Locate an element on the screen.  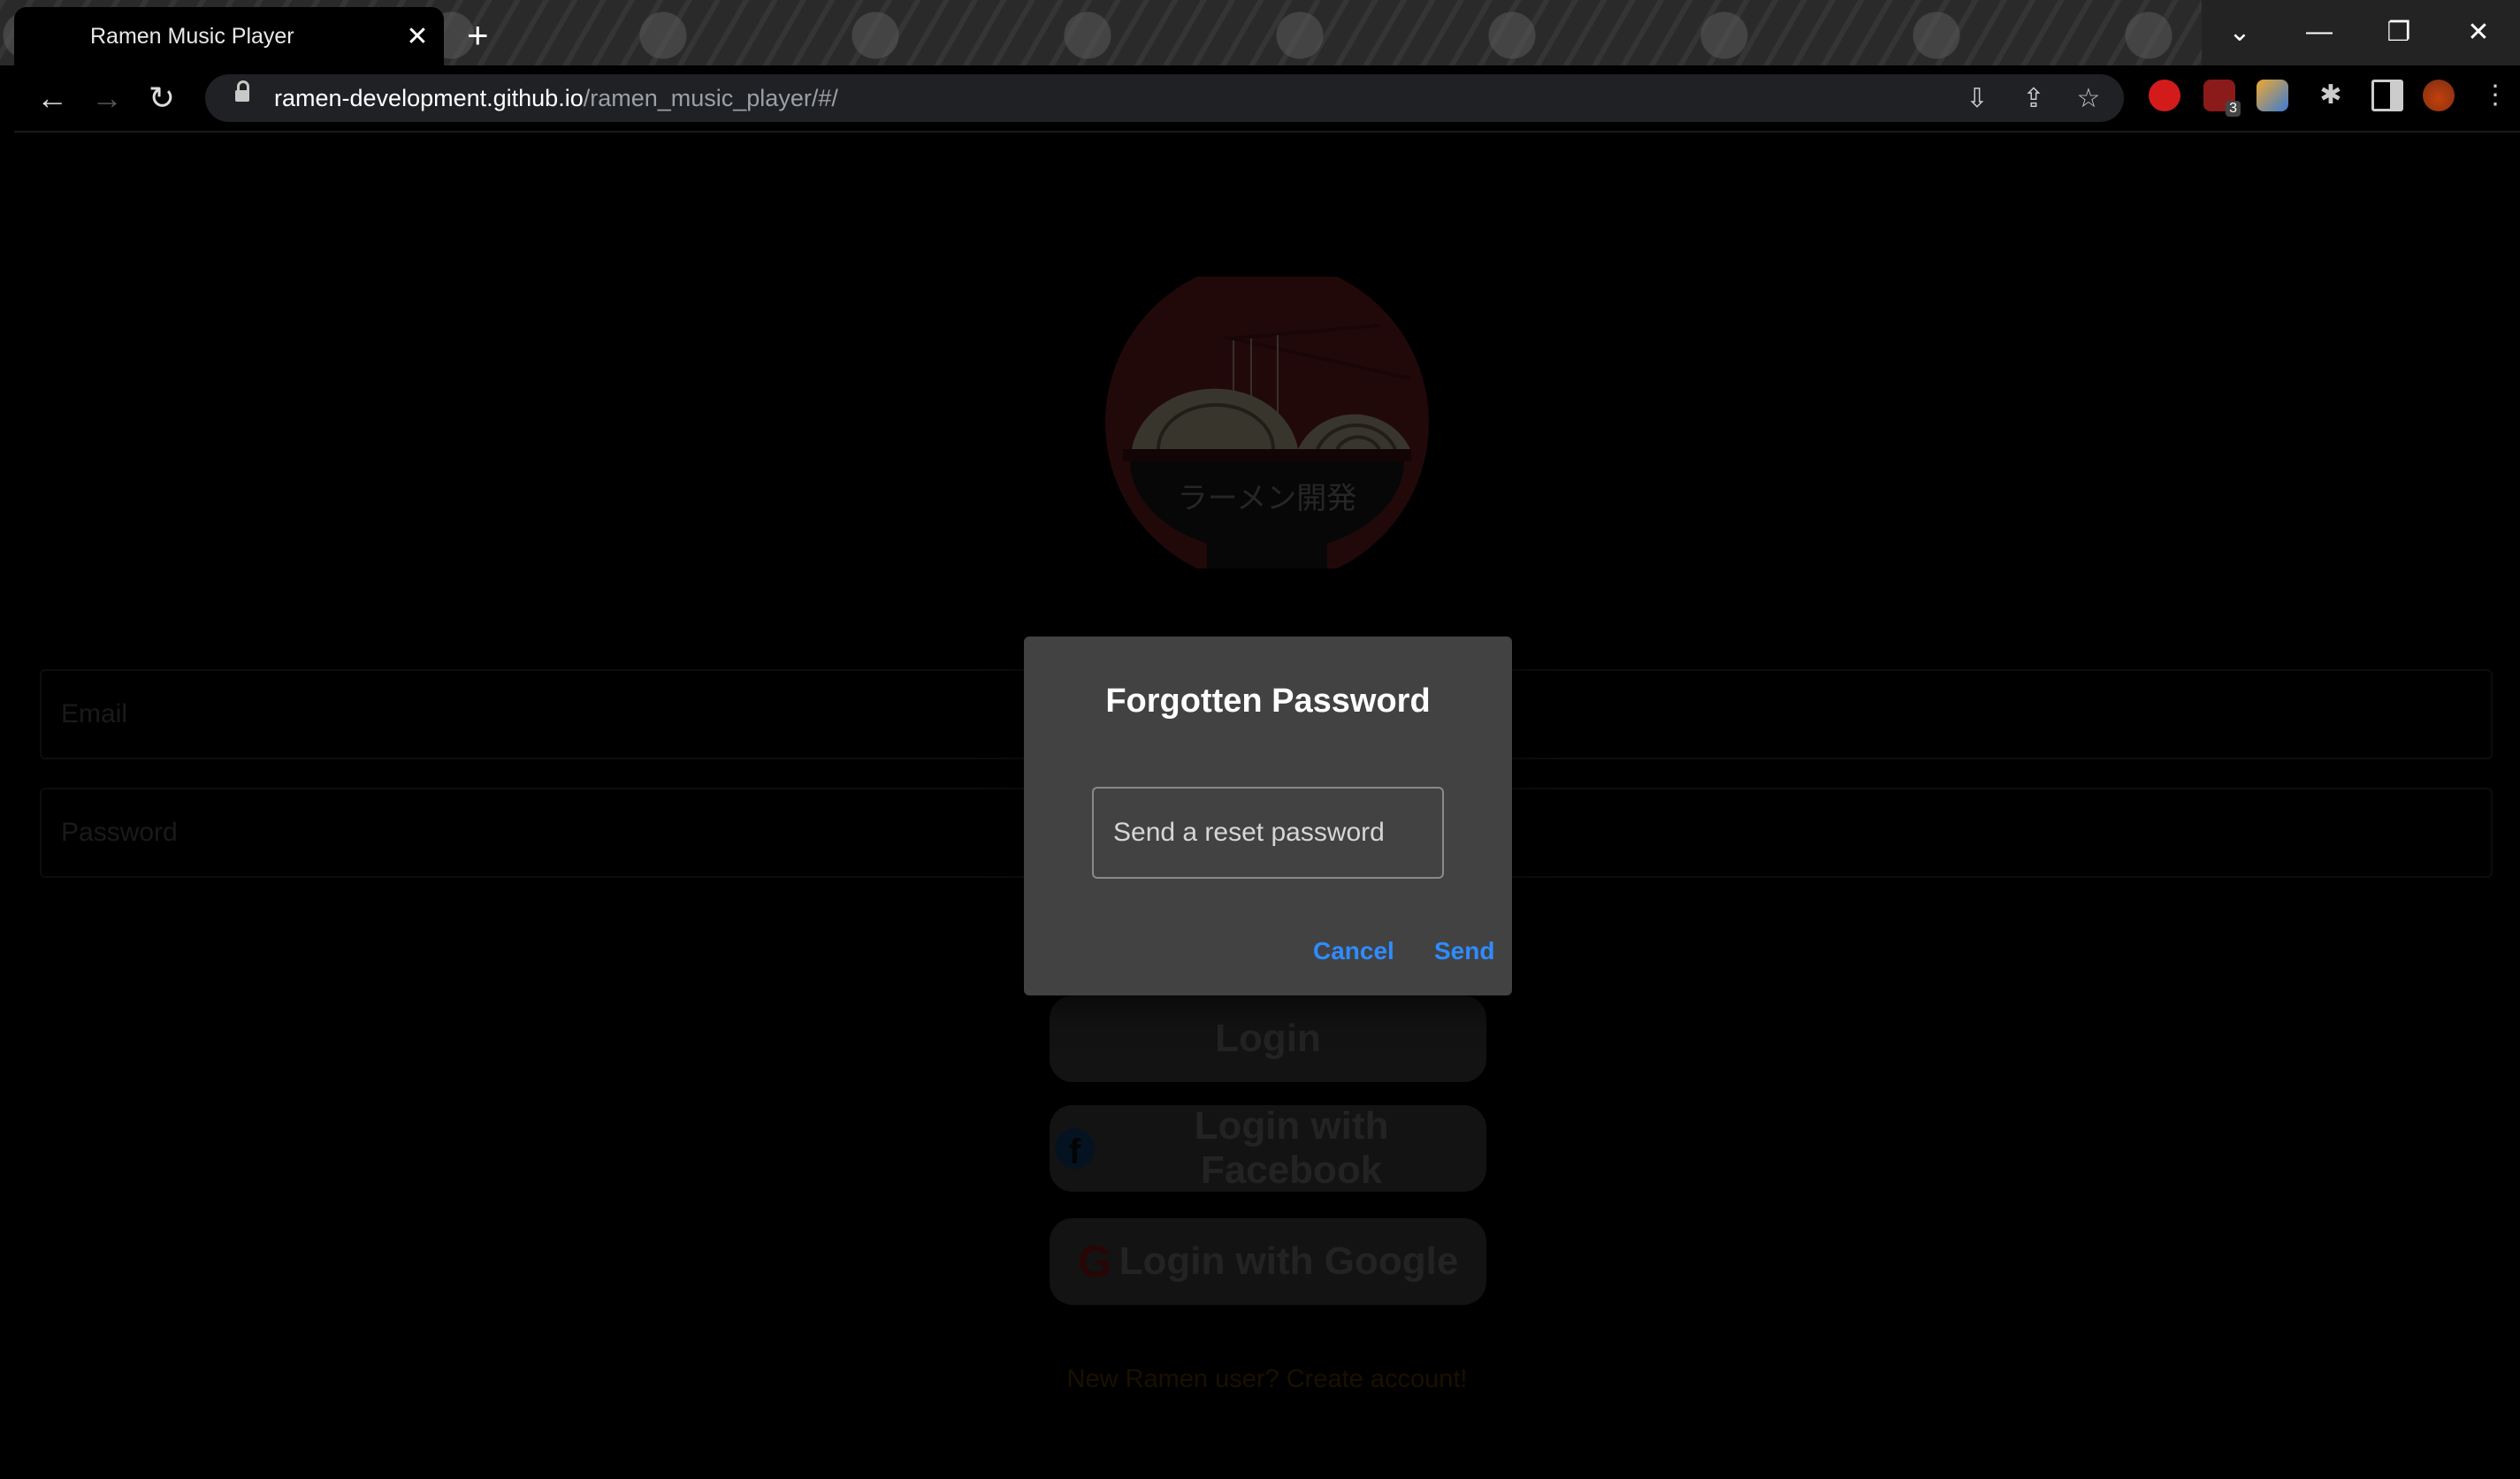
extension-badge: 3 is located at coordinates (2233, 109).